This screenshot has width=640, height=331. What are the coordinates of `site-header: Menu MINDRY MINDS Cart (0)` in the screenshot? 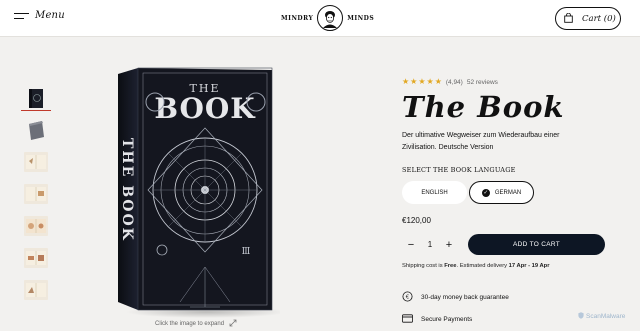 It's located at (320, 18).